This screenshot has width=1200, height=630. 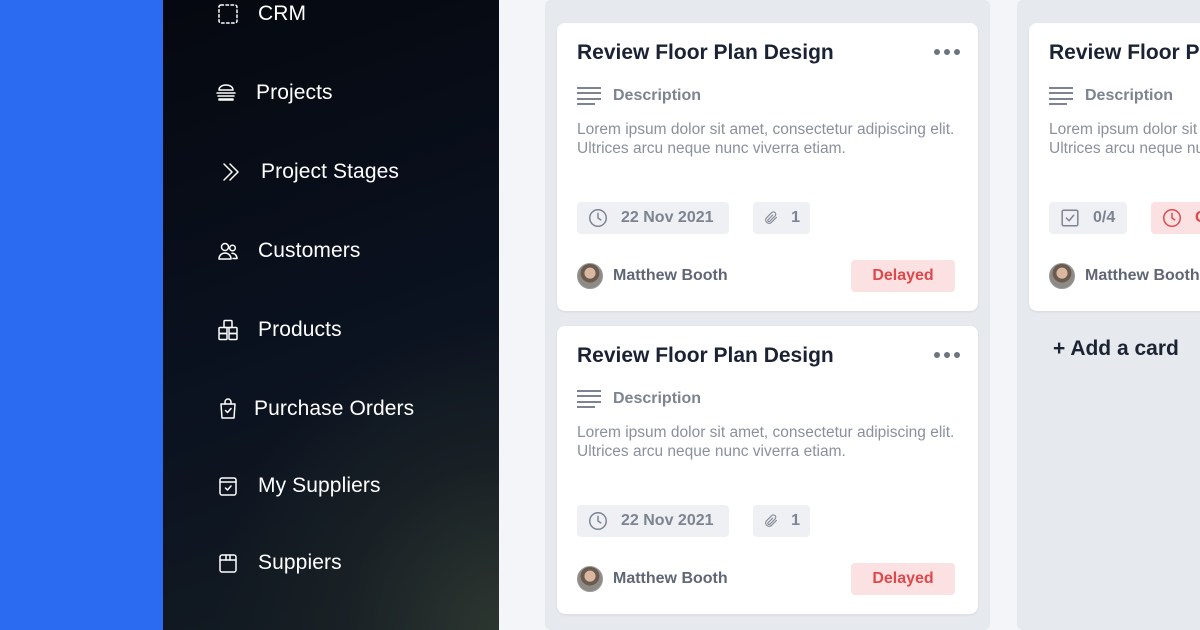 What do you see at coordinates (1104, 217) in the screenshot?
I see `checklist-progress: 0/4` at bounding box center [1104, 217].